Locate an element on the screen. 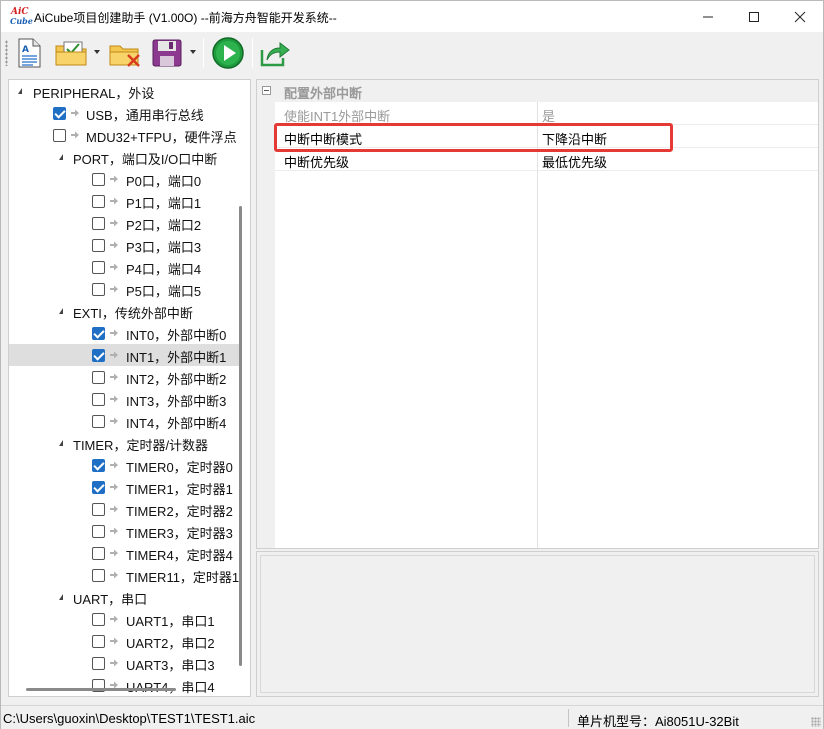 Image resolution: width=824 pixels, height=729 pixels. save-dropdown-arrow is located at coordinates (193, 52).